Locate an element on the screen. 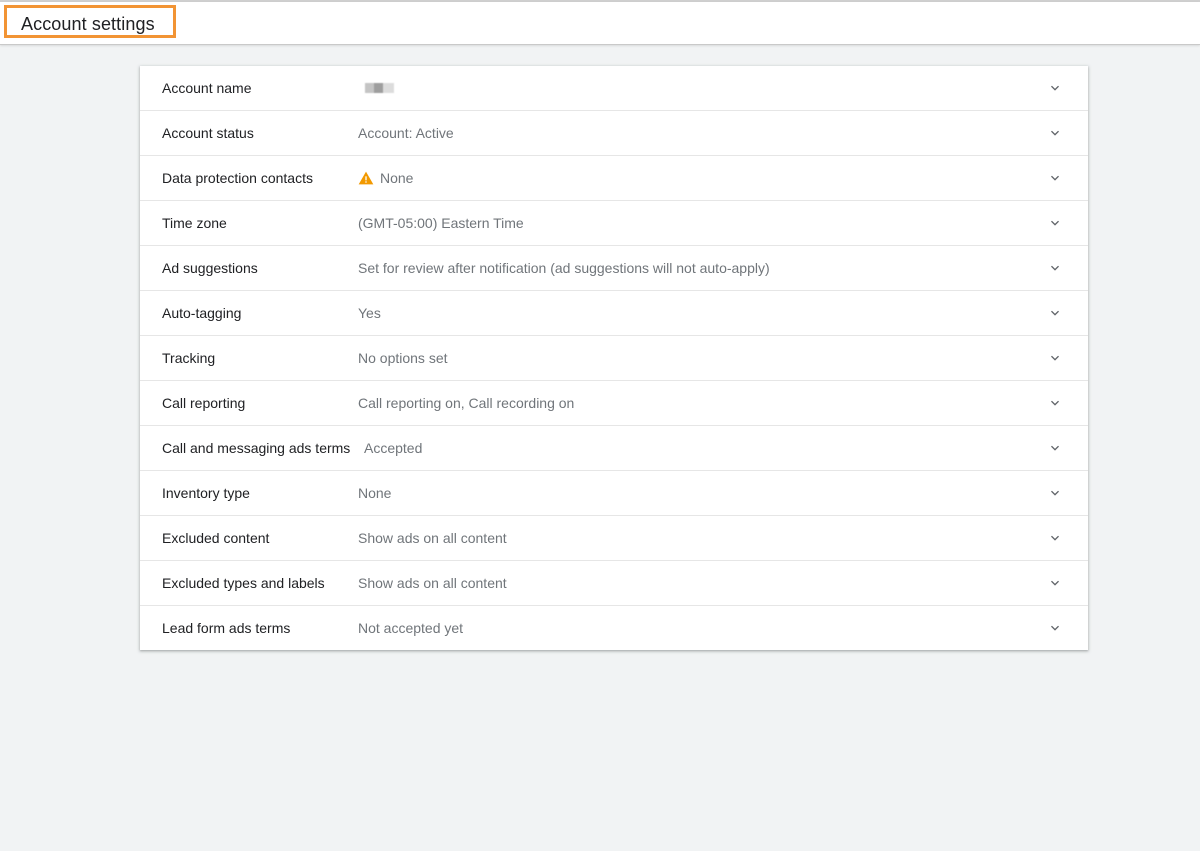  setting-value-text: None is located at coordinates (397, 178).